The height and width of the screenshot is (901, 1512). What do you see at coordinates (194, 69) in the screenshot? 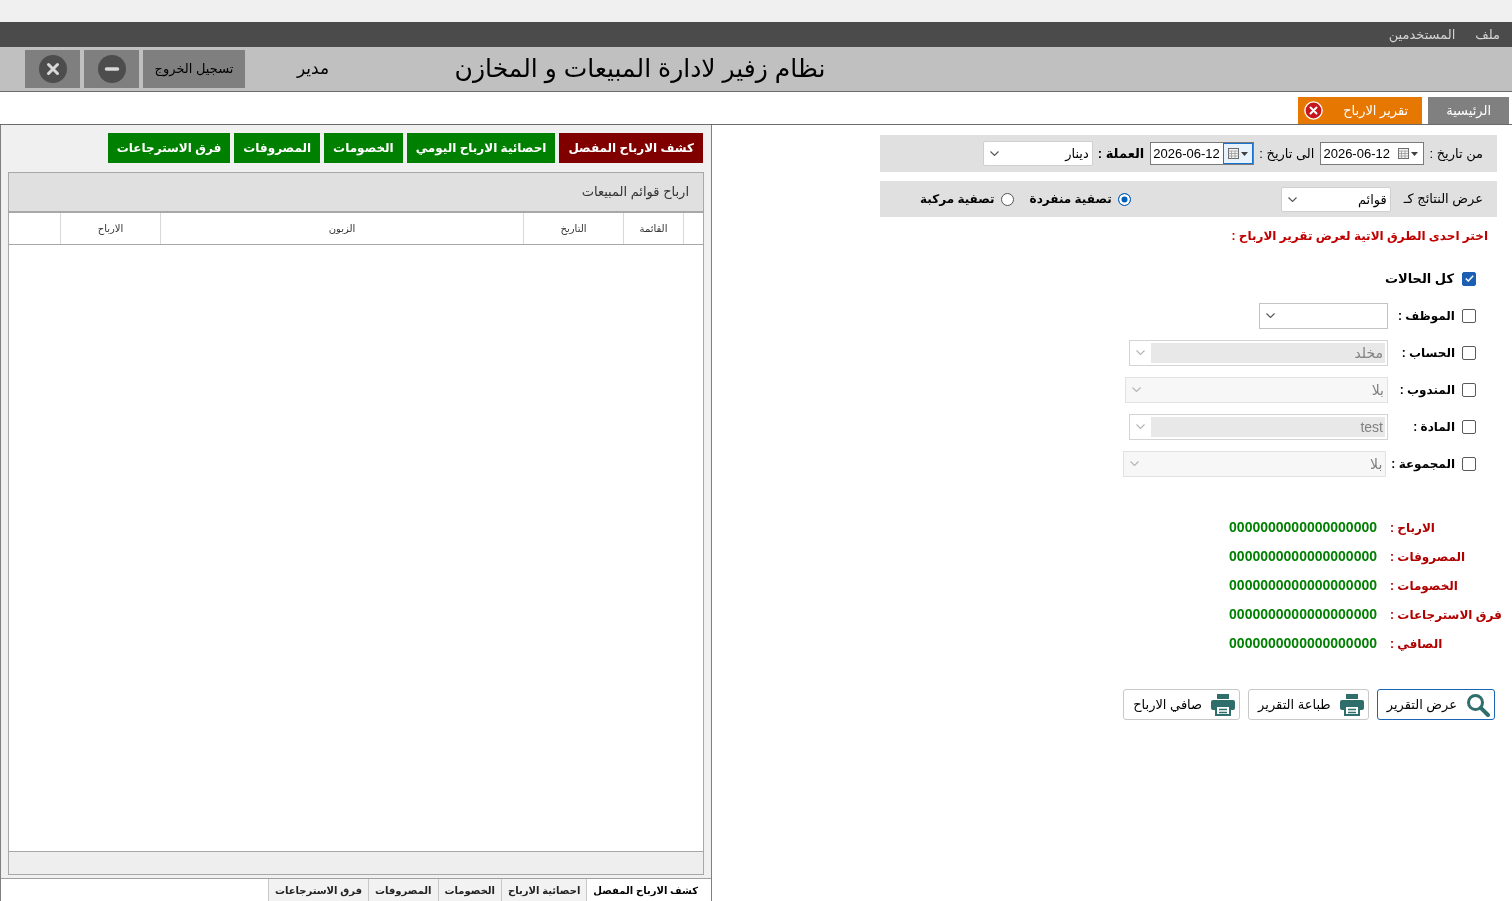
I see `logout-button: تسجيل الخروج` at bounding box center [194, 69].